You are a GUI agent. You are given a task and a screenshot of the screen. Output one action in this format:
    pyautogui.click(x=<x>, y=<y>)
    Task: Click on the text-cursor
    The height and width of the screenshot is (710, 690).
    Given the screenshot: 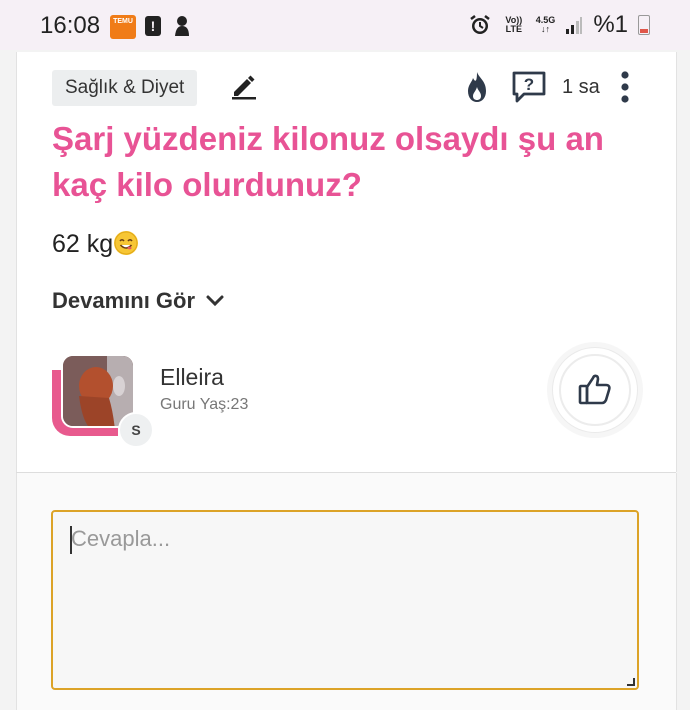 What is the action you would take?
    pyautogui.click(x=71, y=540)
    